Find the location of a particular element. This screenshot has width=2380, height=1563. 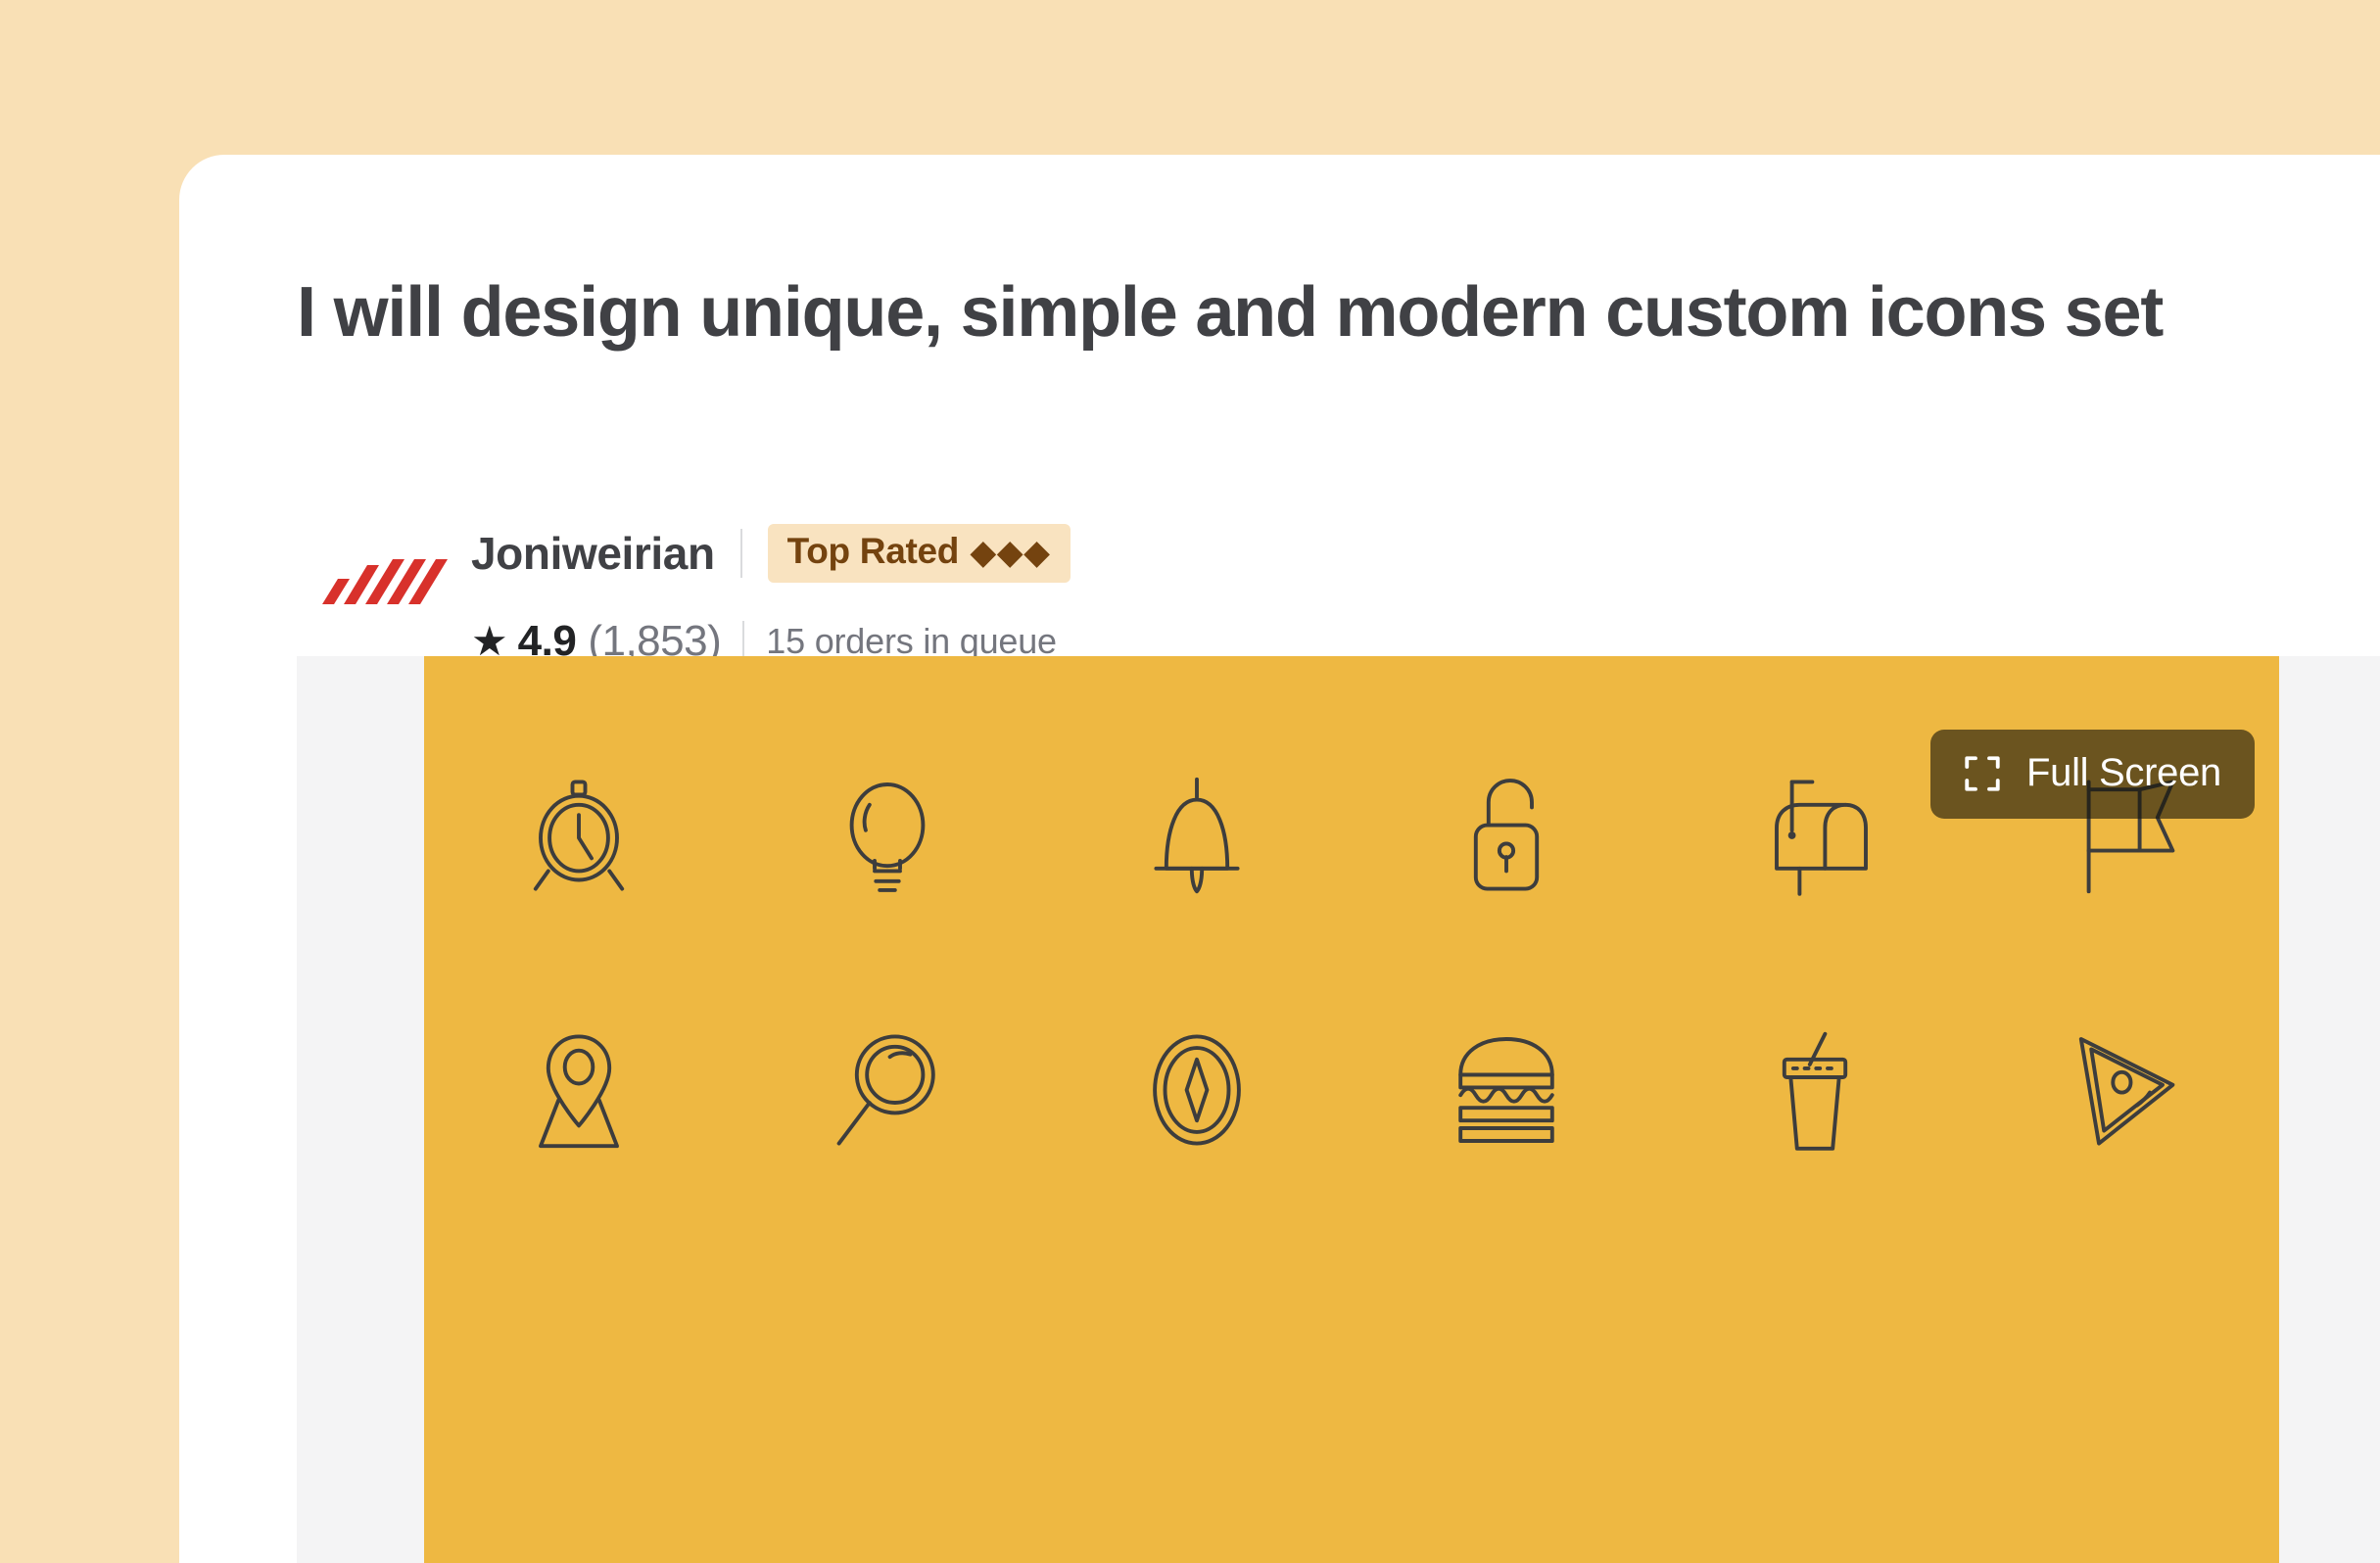

seller-name: Joniweirian is located at coordinates (593, 553).